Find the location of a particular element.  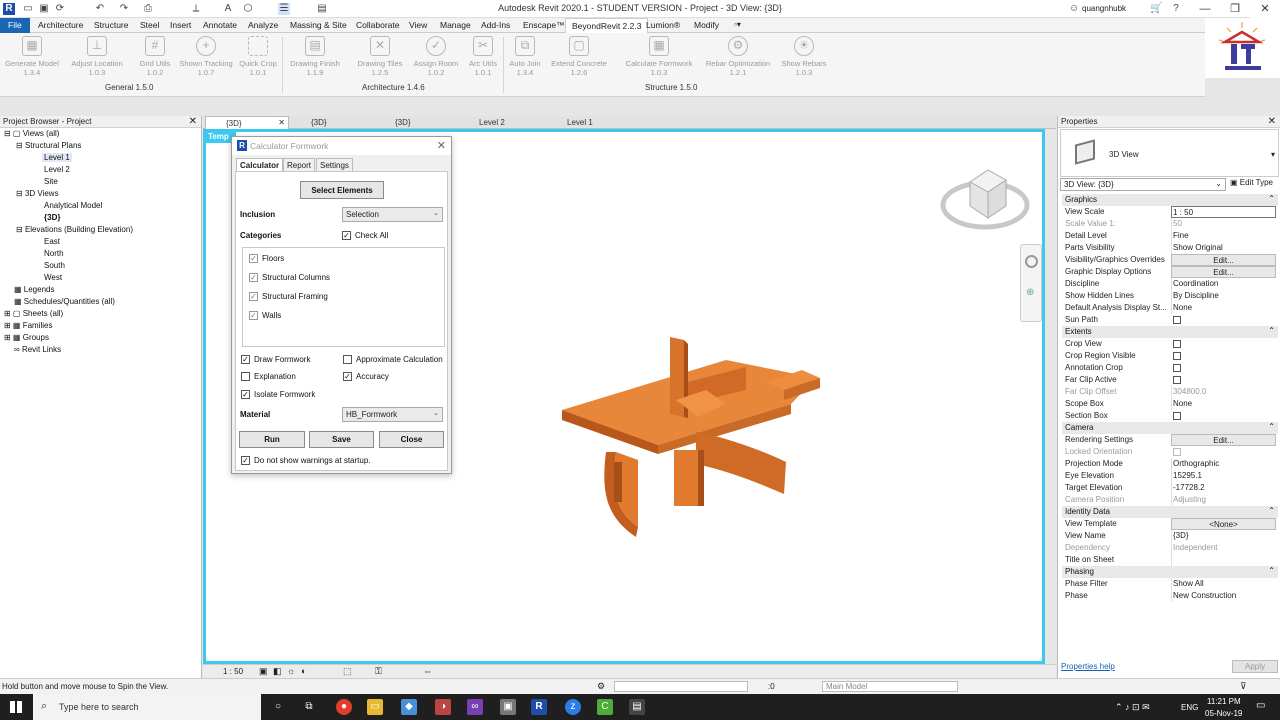

clock-date: 05-Nov-19 is located at coordinates (1223, 713).